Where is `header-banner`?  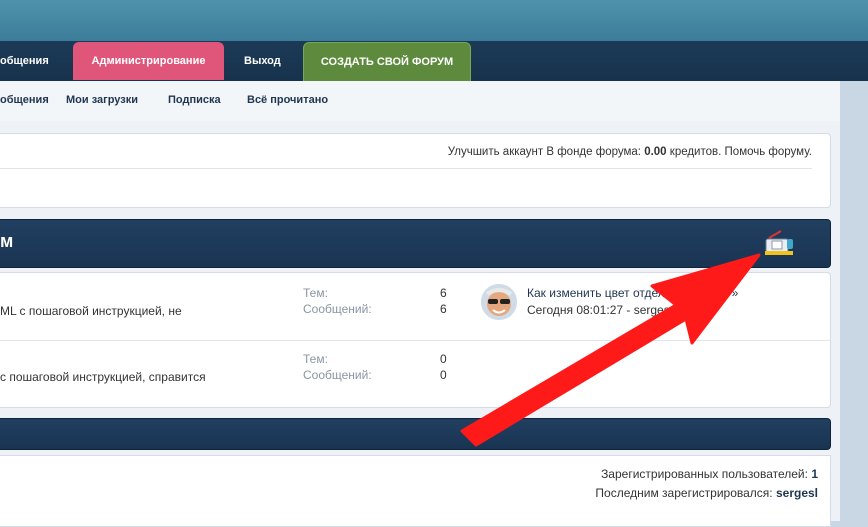
header-banner is located at coordinates (434, 21).